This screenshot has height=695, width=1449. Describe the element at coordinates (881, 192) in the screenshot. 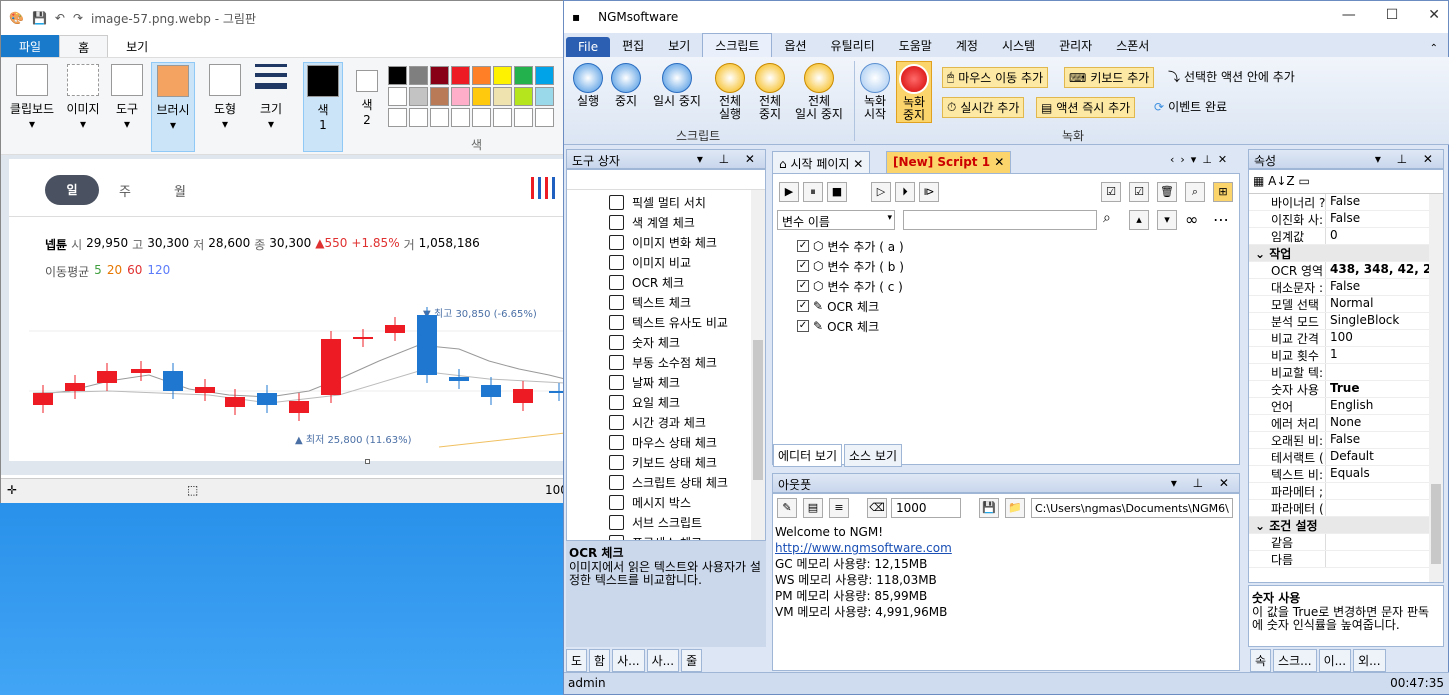

I see `step-icon: ▷` at that location.